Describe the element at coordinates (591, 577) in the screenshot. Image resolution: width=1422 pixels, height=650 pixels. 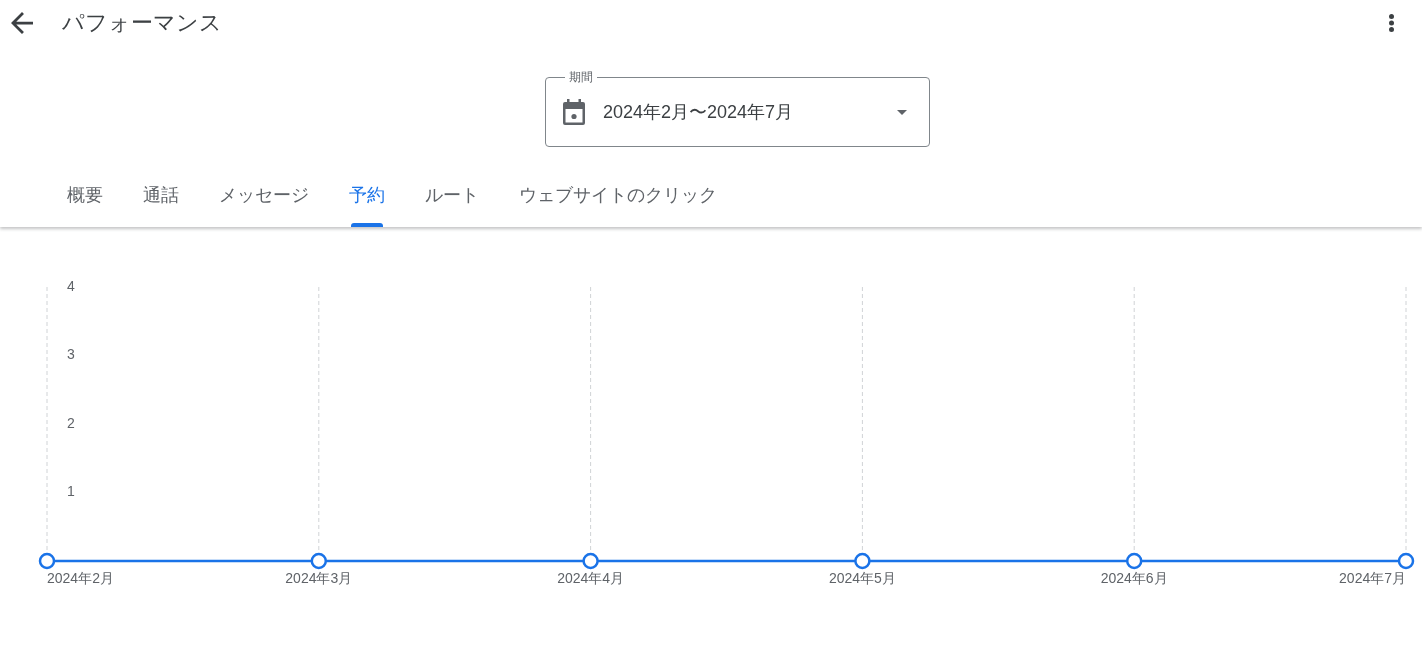
I see `x-axis-label: 2024年4月` at that location.